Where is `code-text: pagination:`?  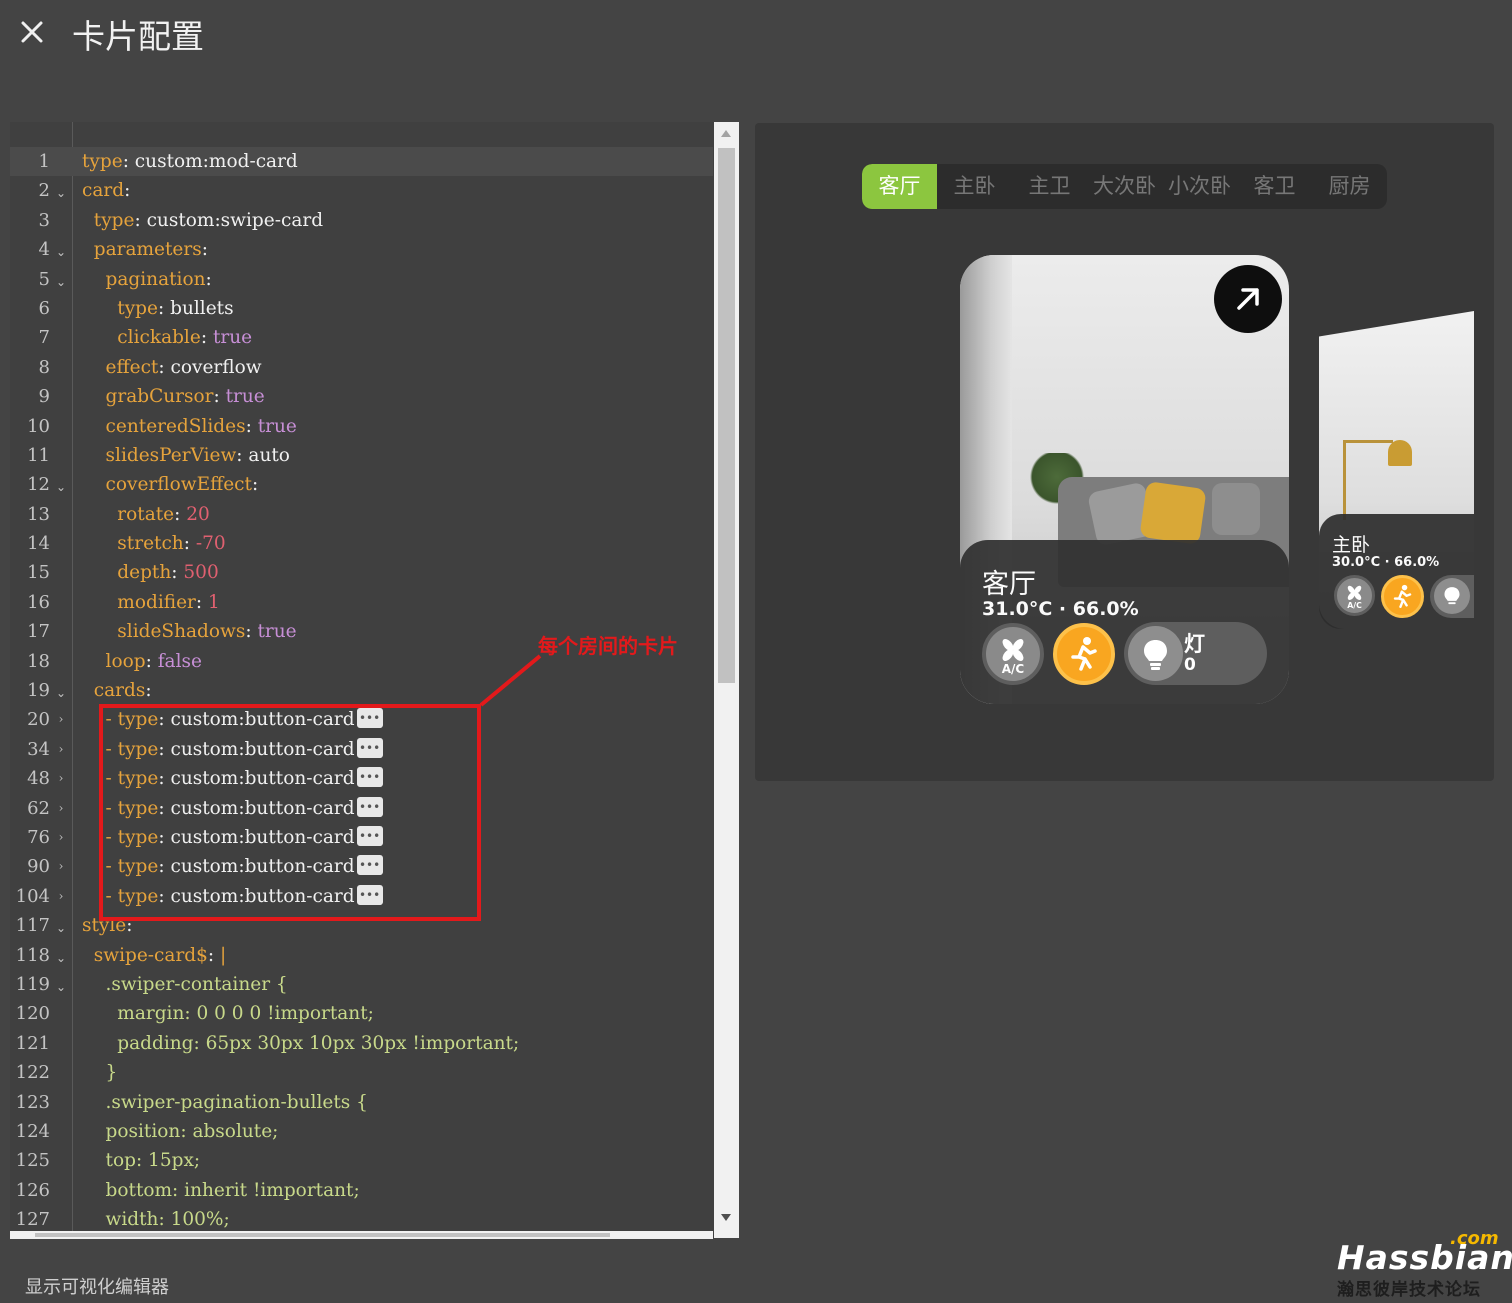 code-text: pagination: is located at coordinates (147, 279).